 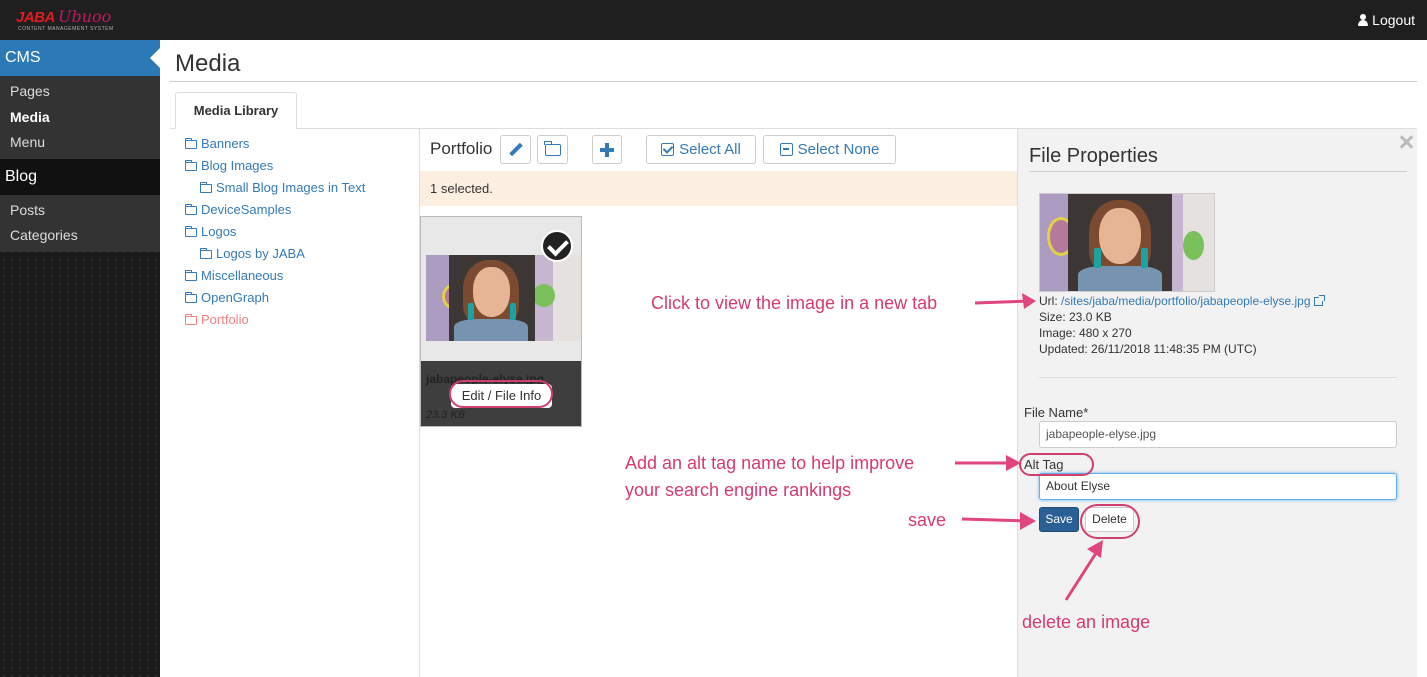 What do you see at coordinates (260, 253) in the screenshot?
I see `folder-label: Logos by JABA` at bounding box center [260, 253].